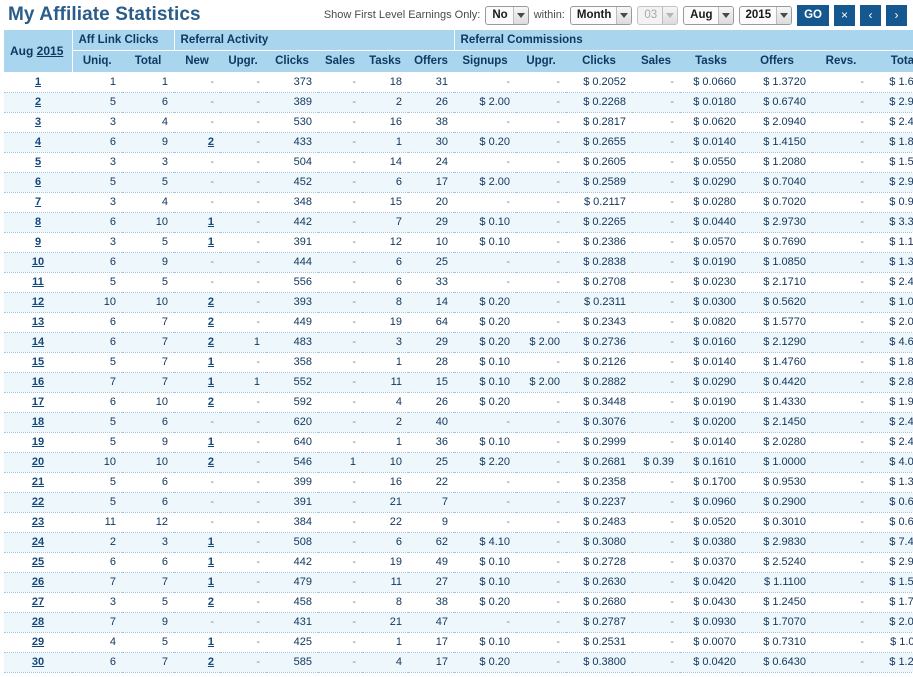 This screenshot has width=913, height=677. I want to click on day-link: 16, so click(38, 382).